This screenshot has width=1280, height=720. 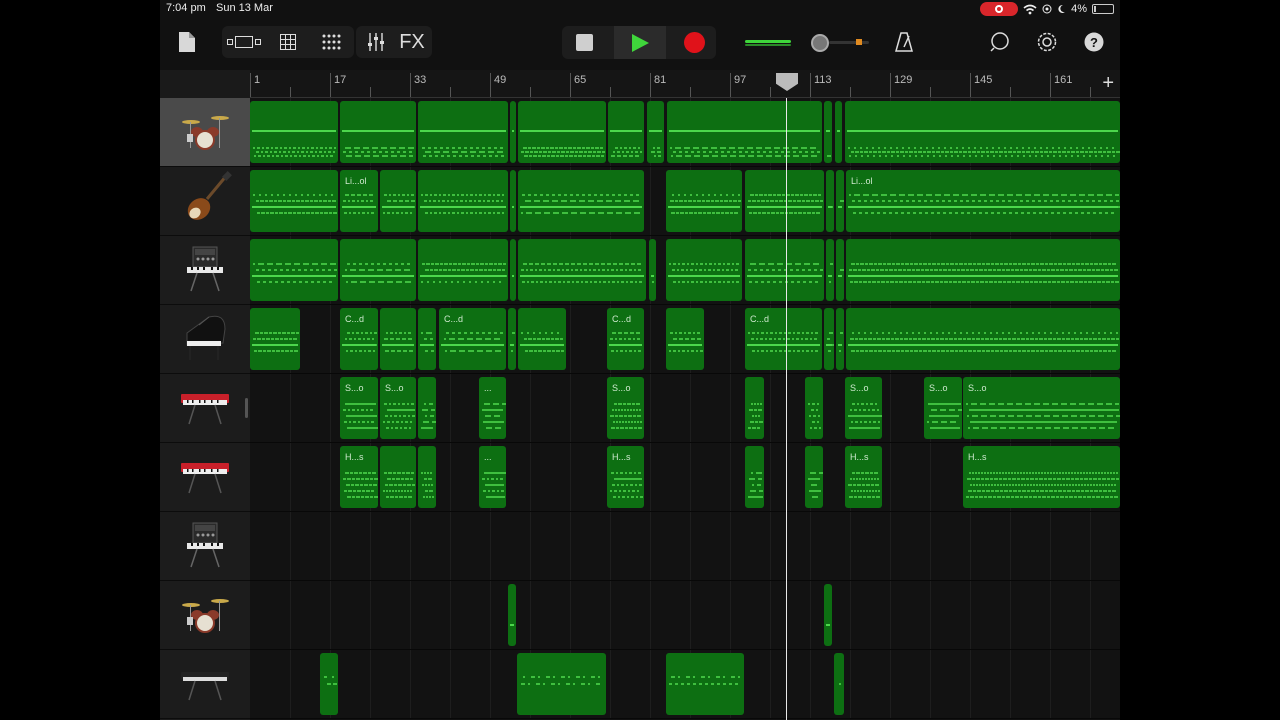 I want to click on mixer-icon, so click(x=376, y=42).